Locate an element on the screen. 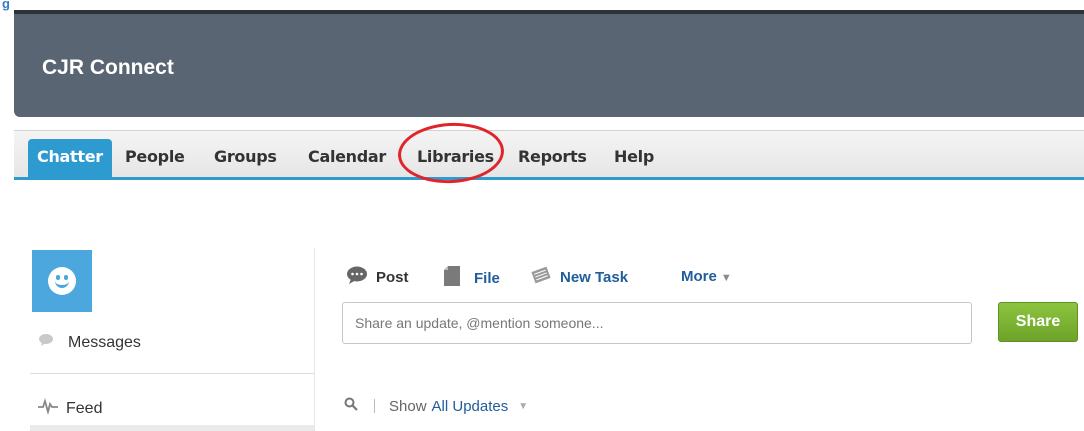 The height and width of the screenshot is (431, 1084). tab-people: People is located at coordinates (155, 158).